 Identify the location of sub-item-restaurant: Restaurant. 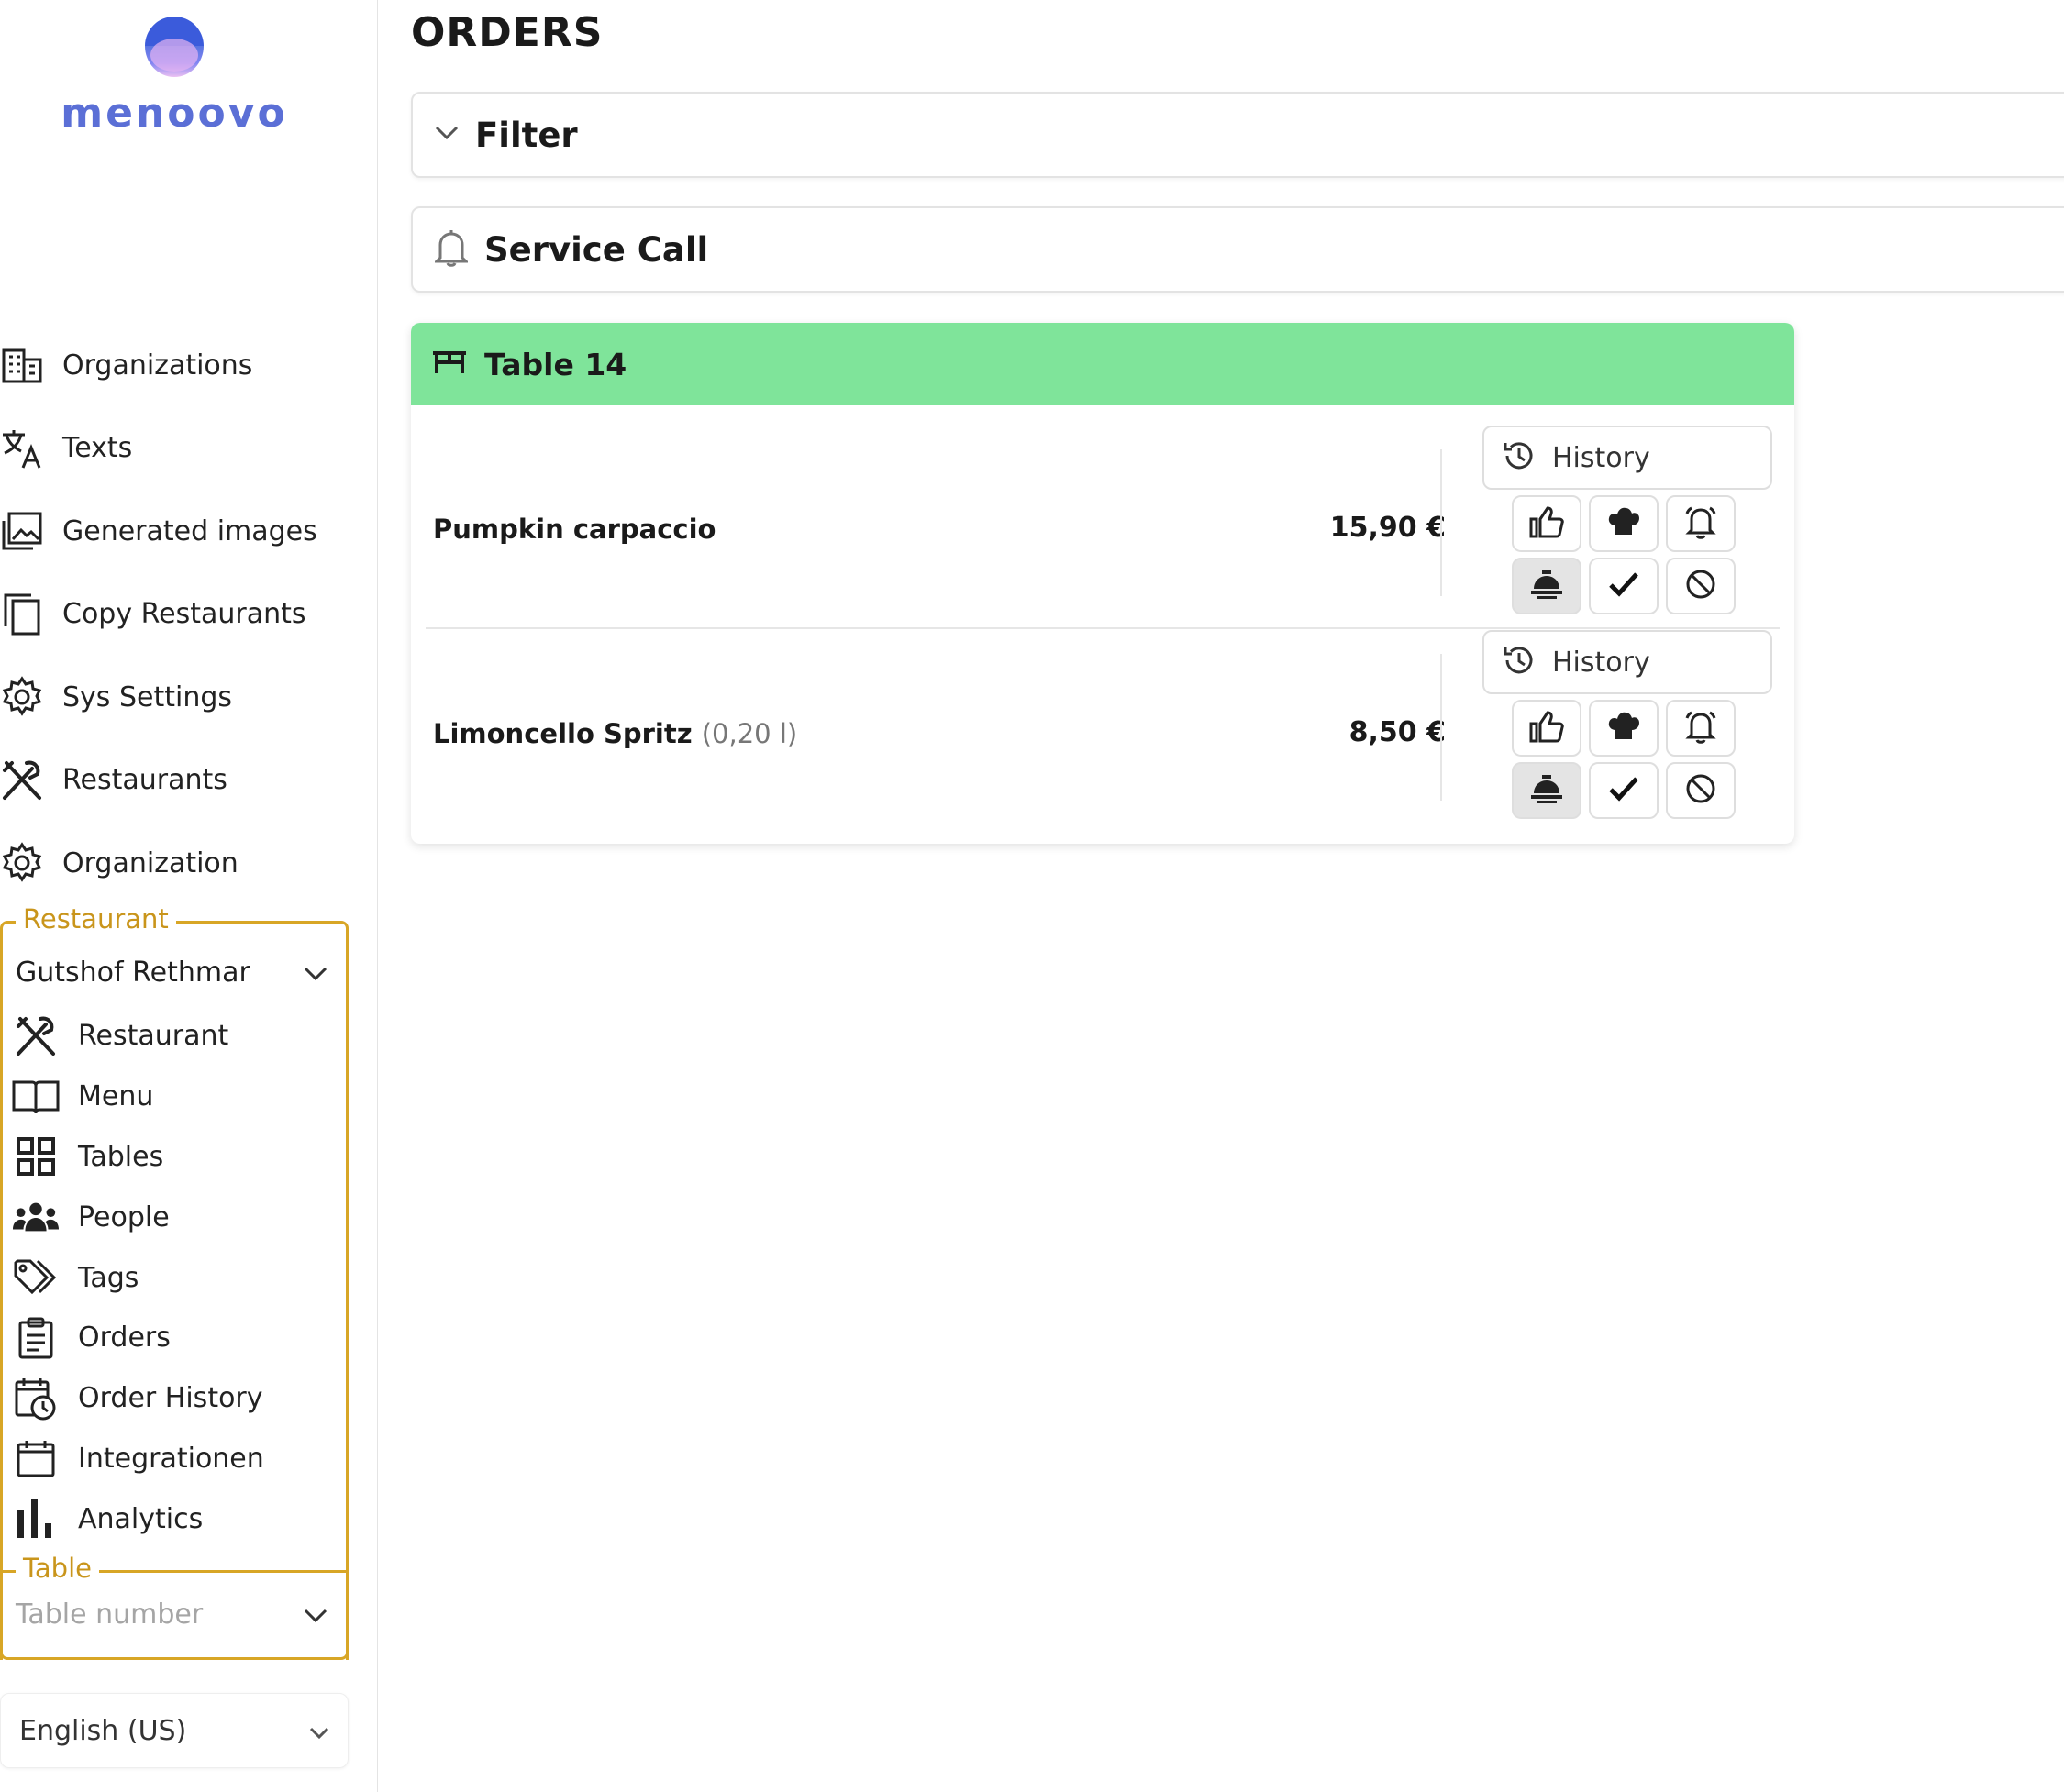
(177, 1037).